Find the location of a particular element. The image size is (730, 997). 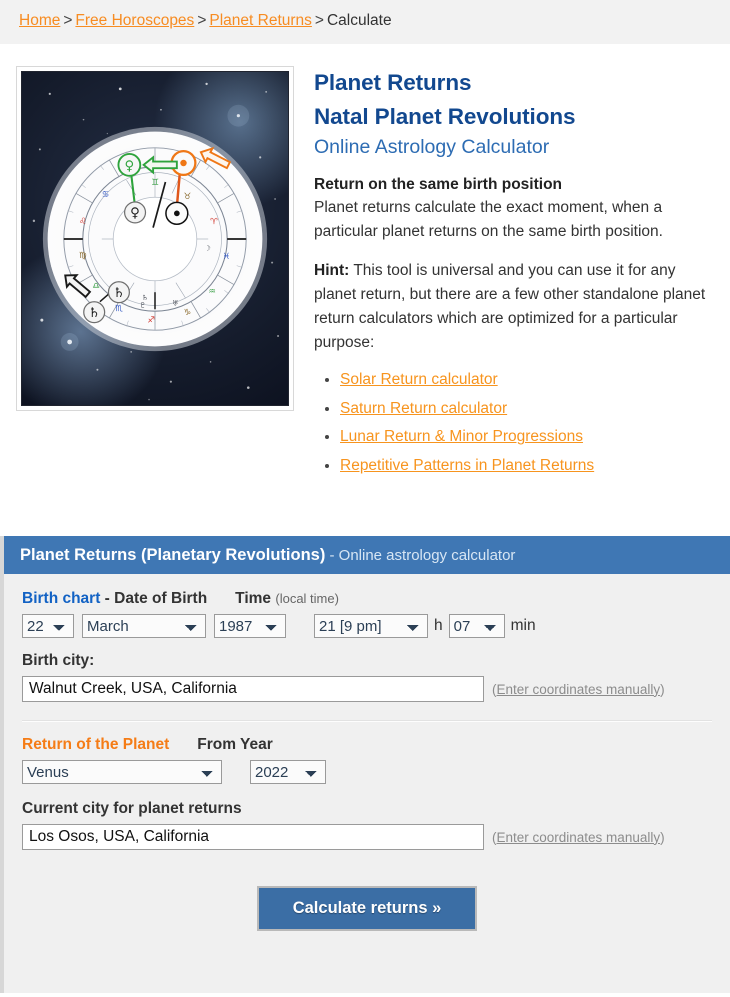

zodiac-libra: ♎ is located at coordinates (96, 286).